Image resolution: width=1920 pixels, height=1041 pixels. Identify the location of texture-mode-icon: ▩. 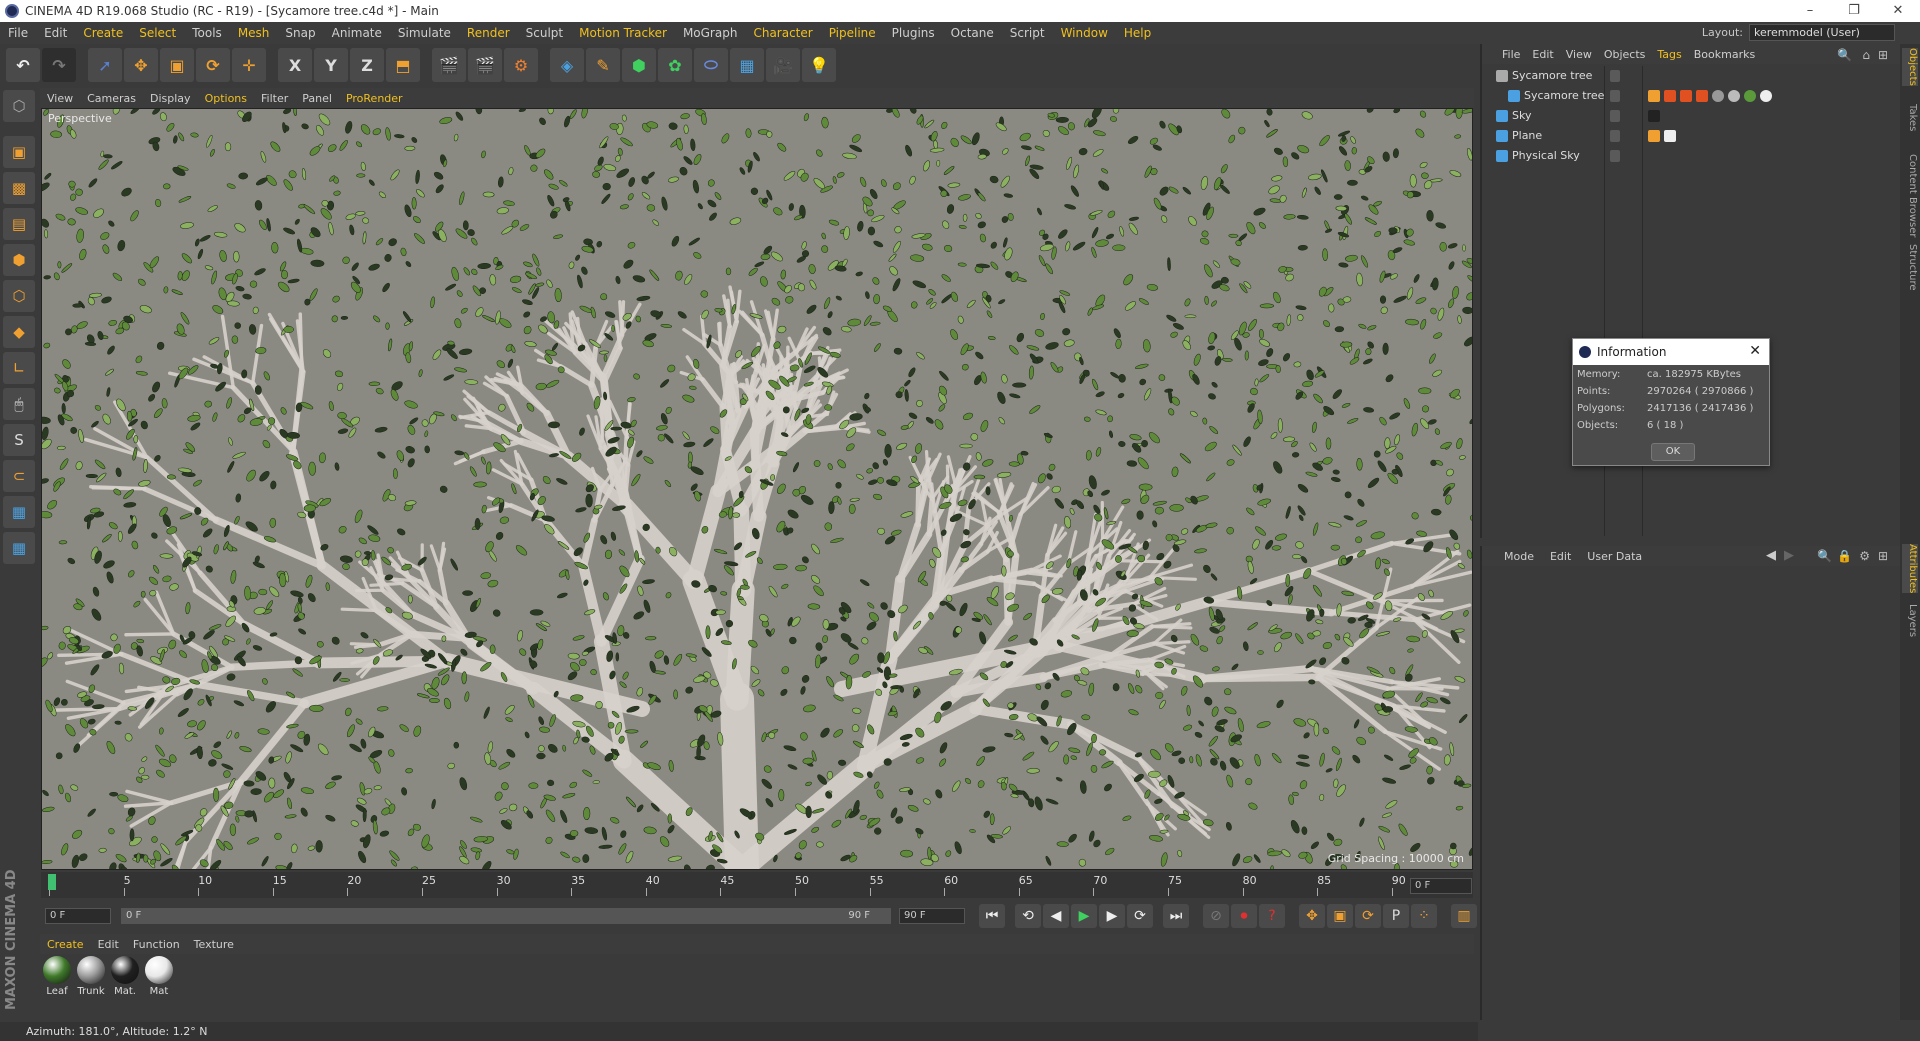
(19, 188).